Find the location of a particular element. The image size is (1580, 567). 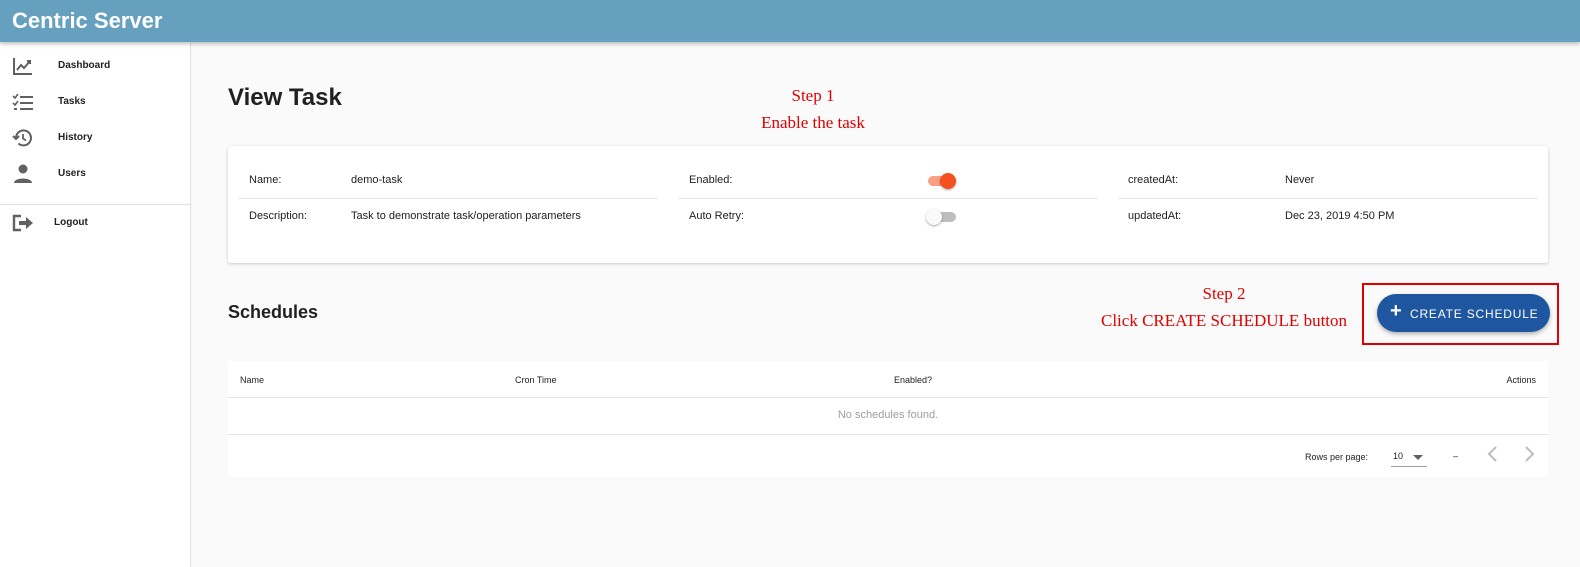

person-icon is located at coordinates (23, 173).